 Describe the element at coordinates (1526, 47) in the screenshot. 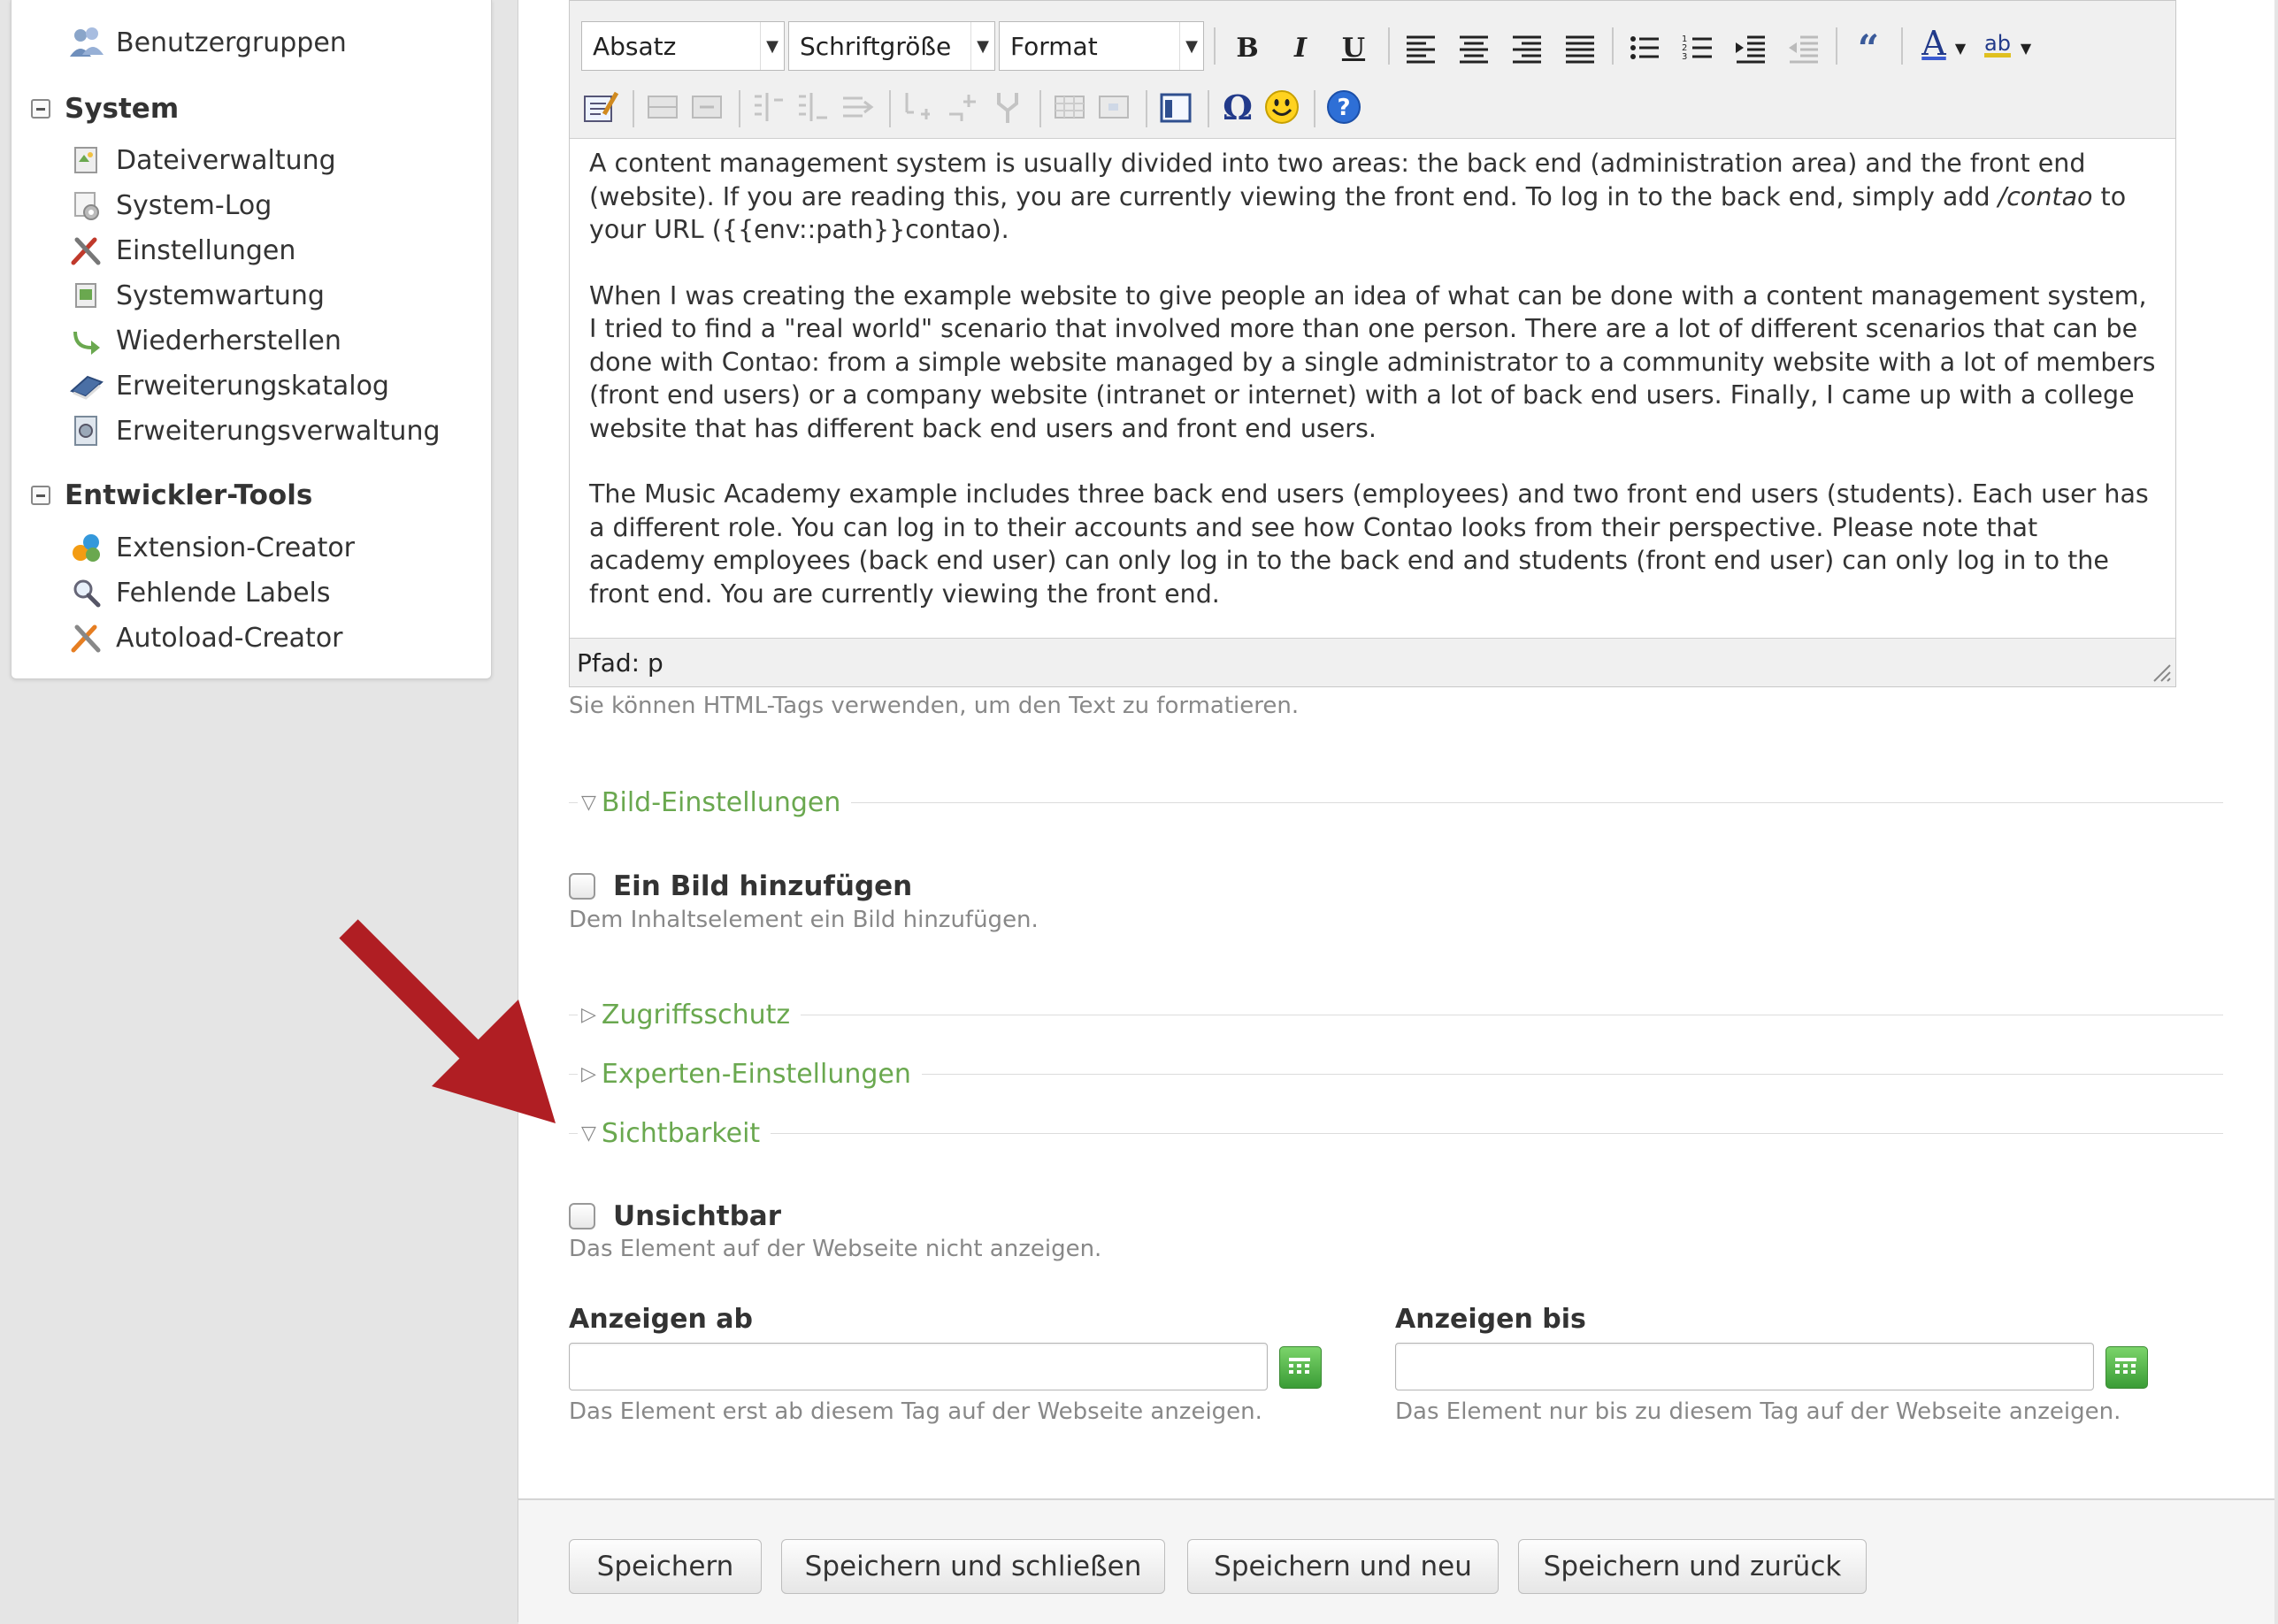

I see `align-right-icon` at that location.